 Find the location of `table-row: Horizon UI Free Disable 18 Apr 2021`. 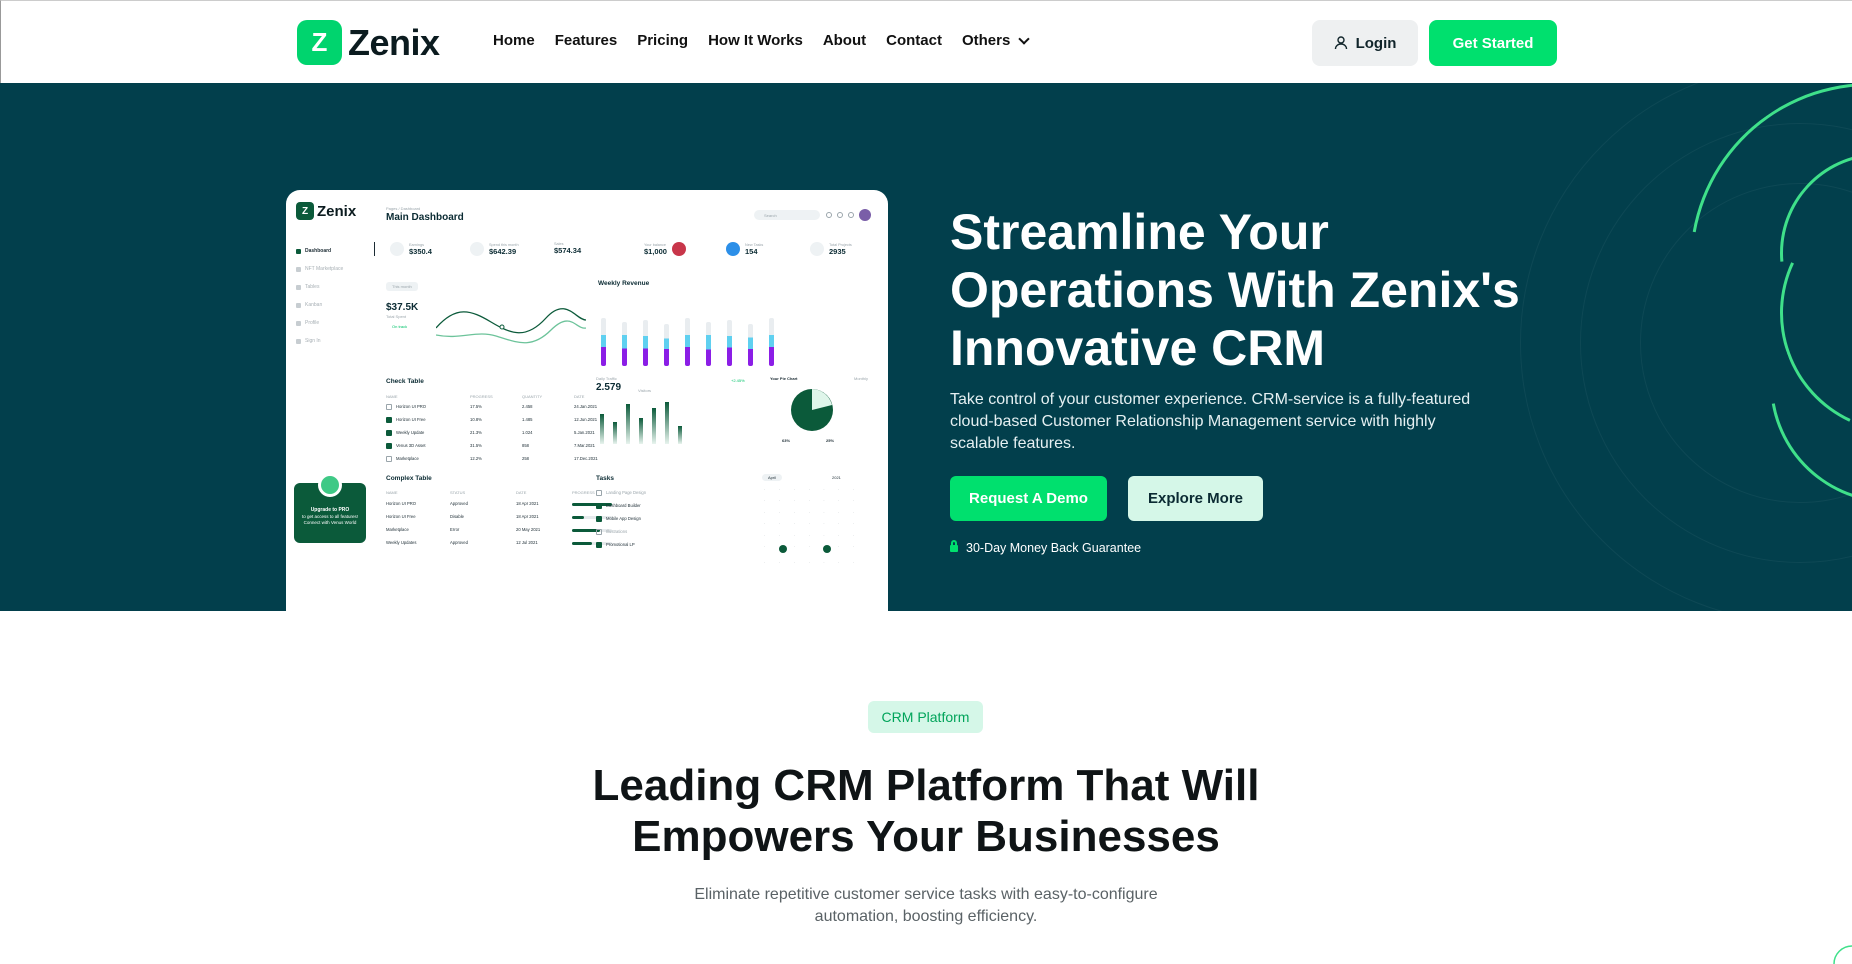

table-row: Horizon UI Free Disable 18 Apr 2021 is located at coordinates (462, 516).